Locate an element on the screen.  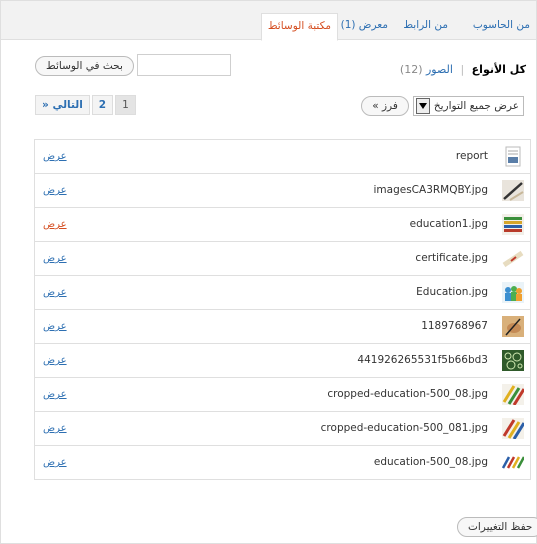
media-filename: Education.jpg is located at coordinates (452, 292).